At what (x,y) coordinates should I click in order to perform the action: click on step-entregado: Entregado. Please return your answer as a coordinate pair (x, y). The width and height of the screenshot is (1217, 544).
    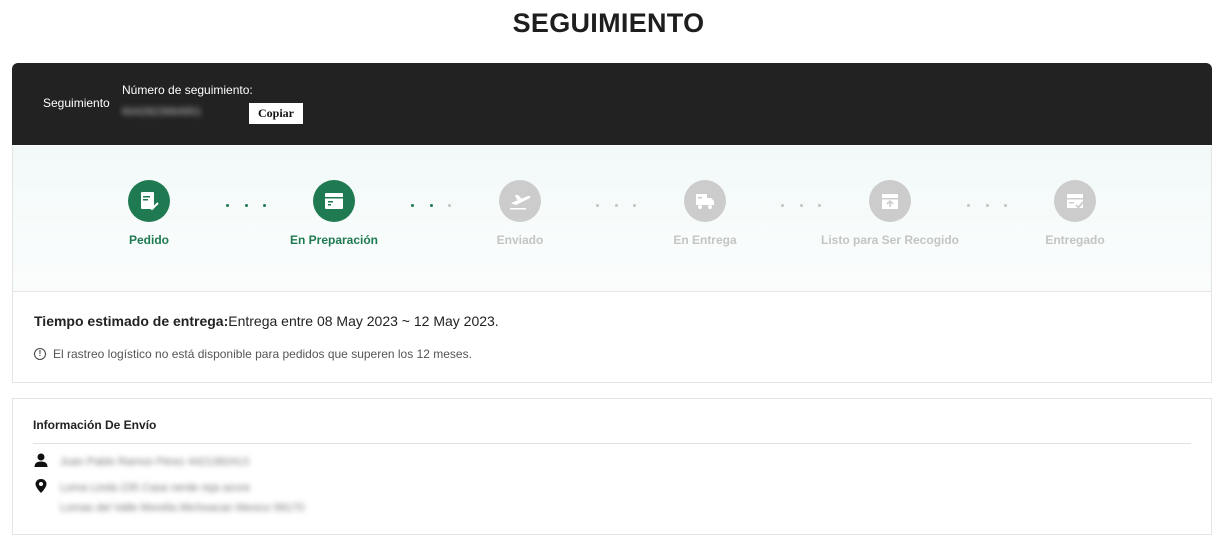
    Looking at the image, I should click on (1075, 213).